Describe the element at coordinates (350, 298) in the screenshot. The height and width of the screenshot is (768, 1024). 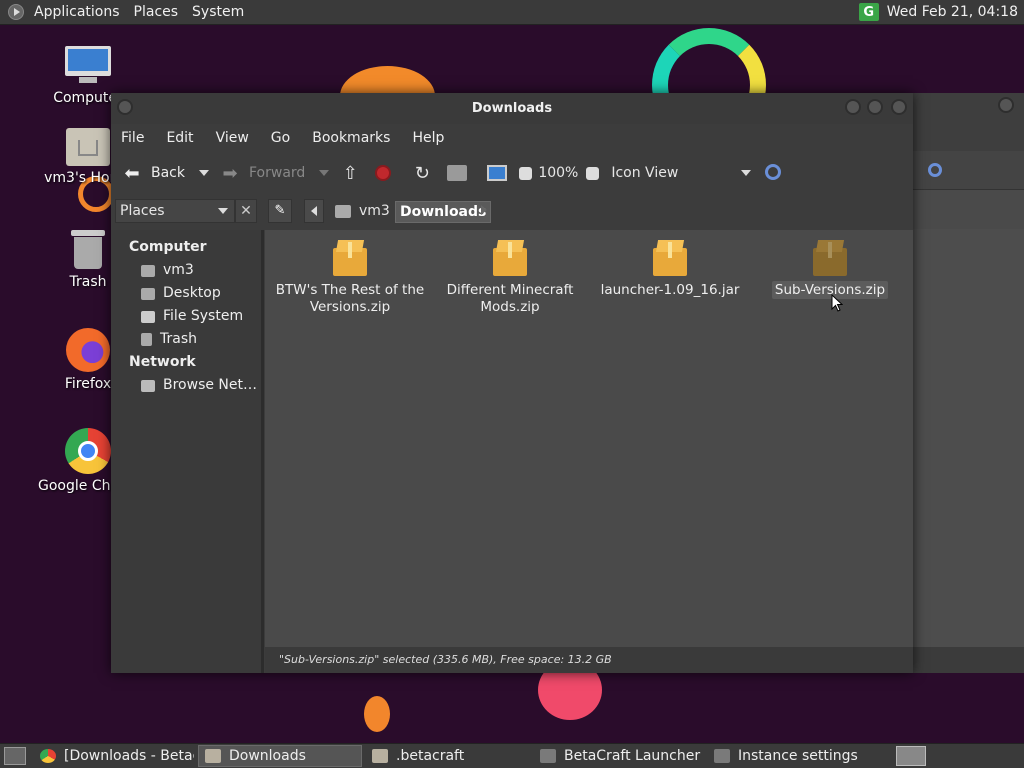
I see `file-name: BTW's The Rest of the Versions.zip` at that location.